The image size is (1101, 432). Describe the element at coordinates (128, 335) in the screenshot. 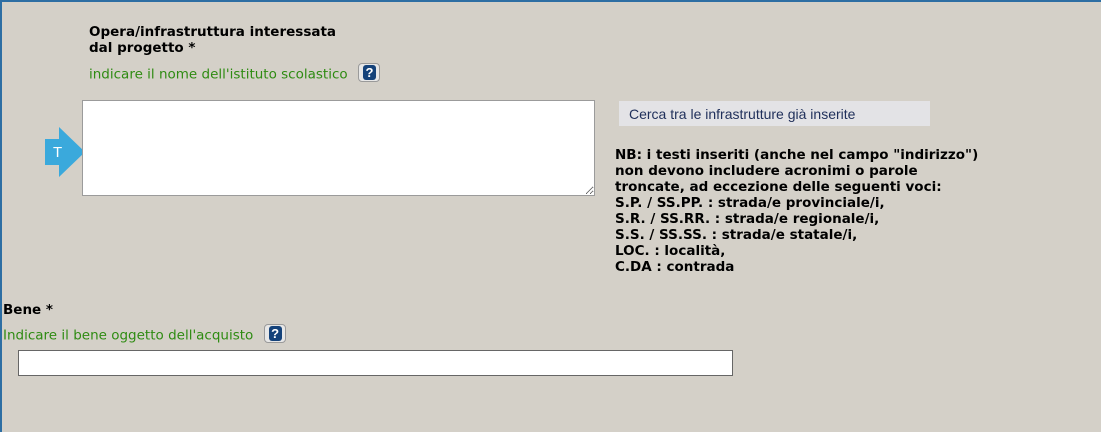

I see `bene-hint-text: Indicare il bene oggetto dell'acquisto` at that location.